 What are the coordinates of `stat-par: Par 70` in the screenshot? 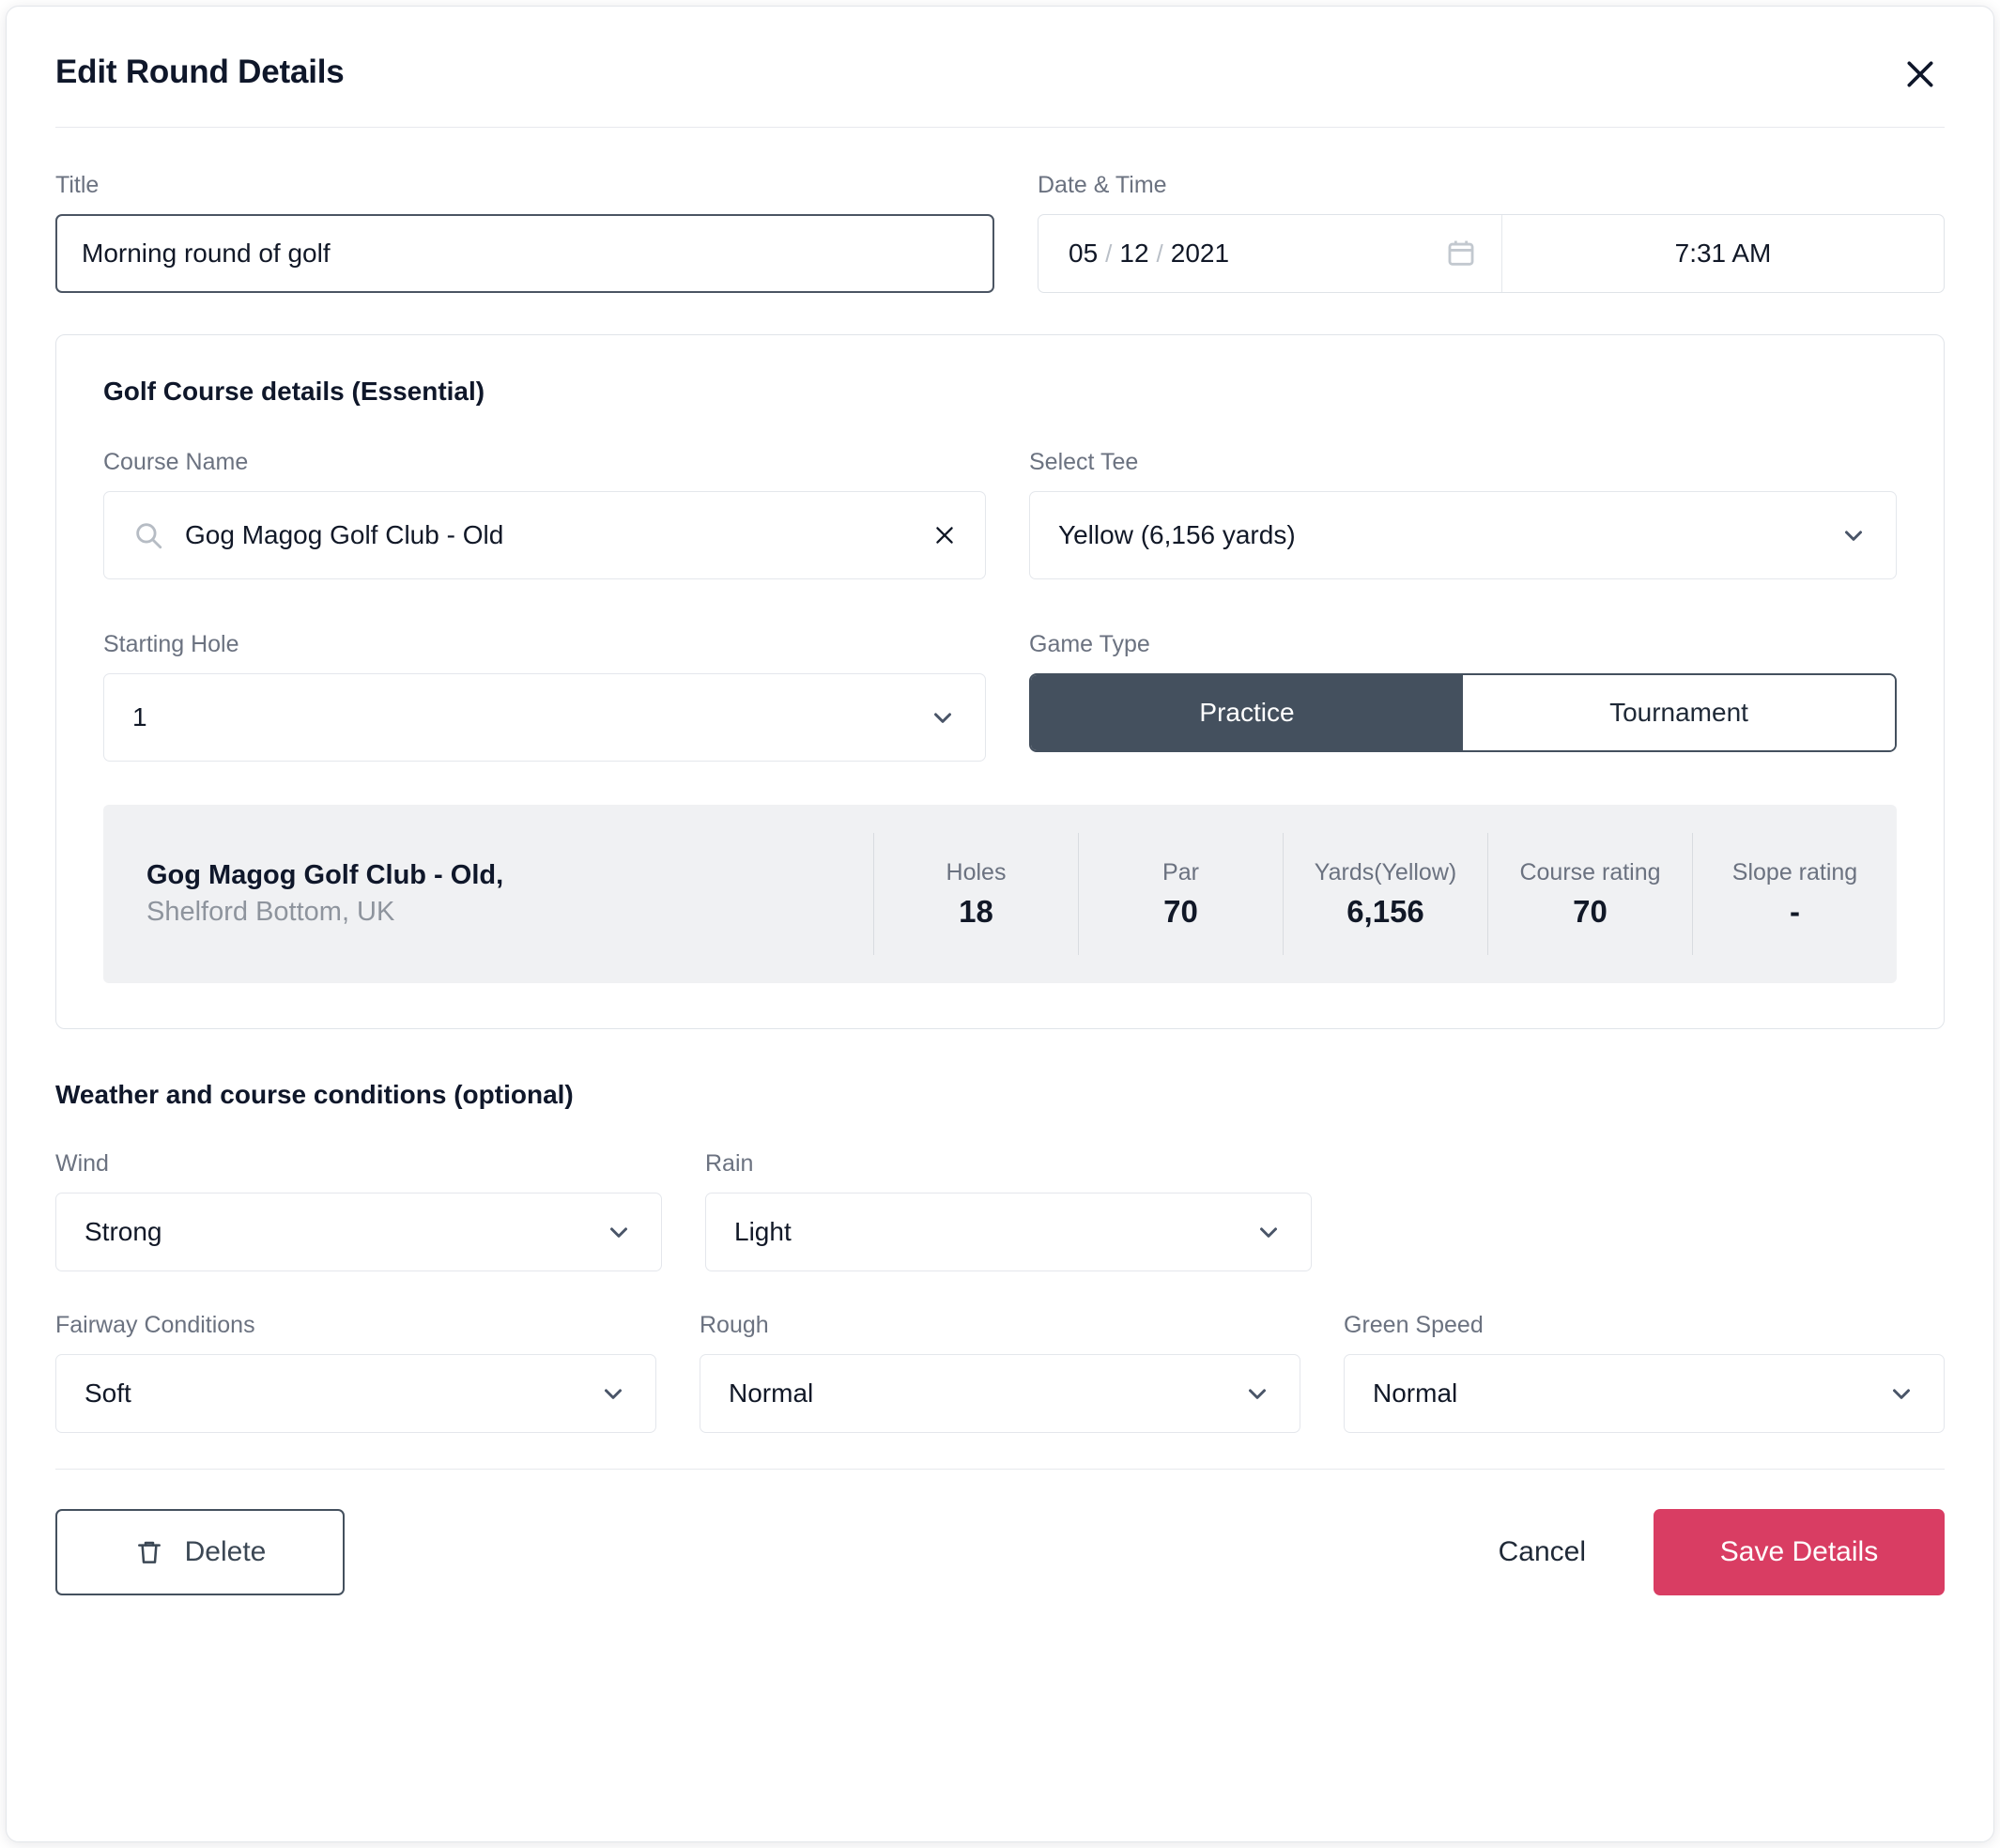 It's located at (1180, 894).